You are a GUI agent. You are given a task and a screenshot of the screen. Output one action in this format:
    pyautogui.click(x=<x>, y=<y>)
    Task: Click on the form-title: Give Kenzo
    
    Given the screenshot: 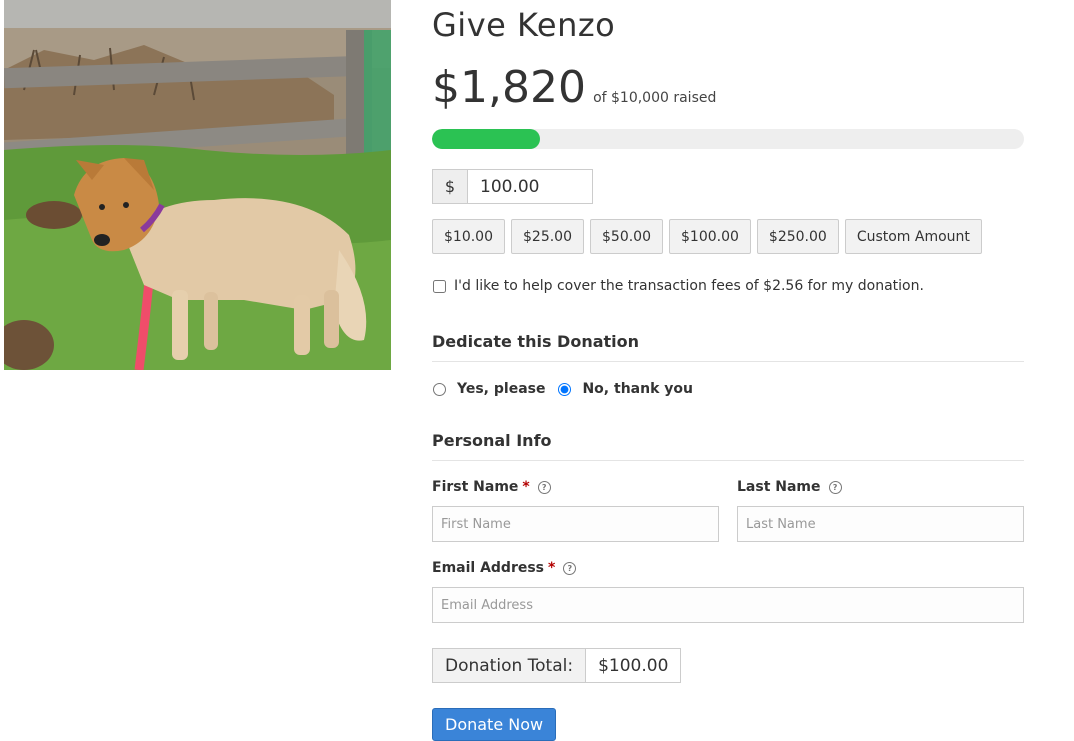 What is the action you would take?
    pyautogui.click(x=524, y=25)
    